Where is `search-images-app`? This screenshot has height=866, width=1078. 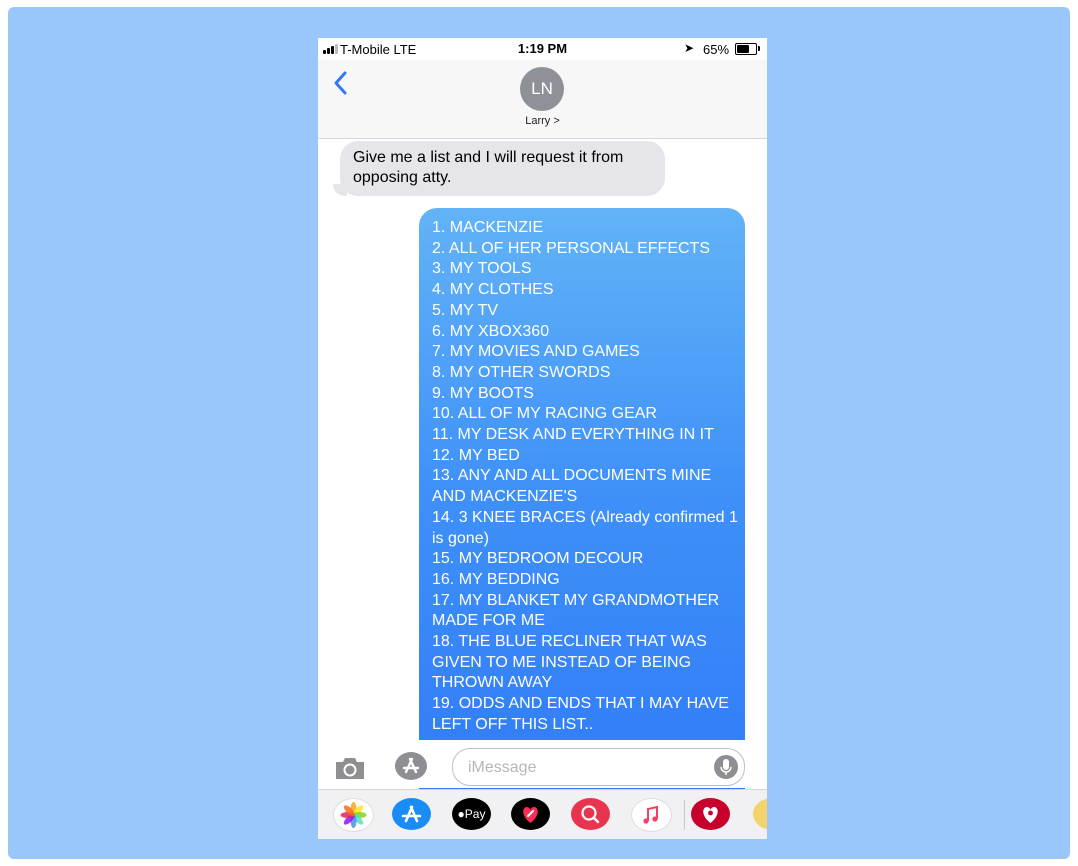 search-images-app is located at coordinates (590, 814).